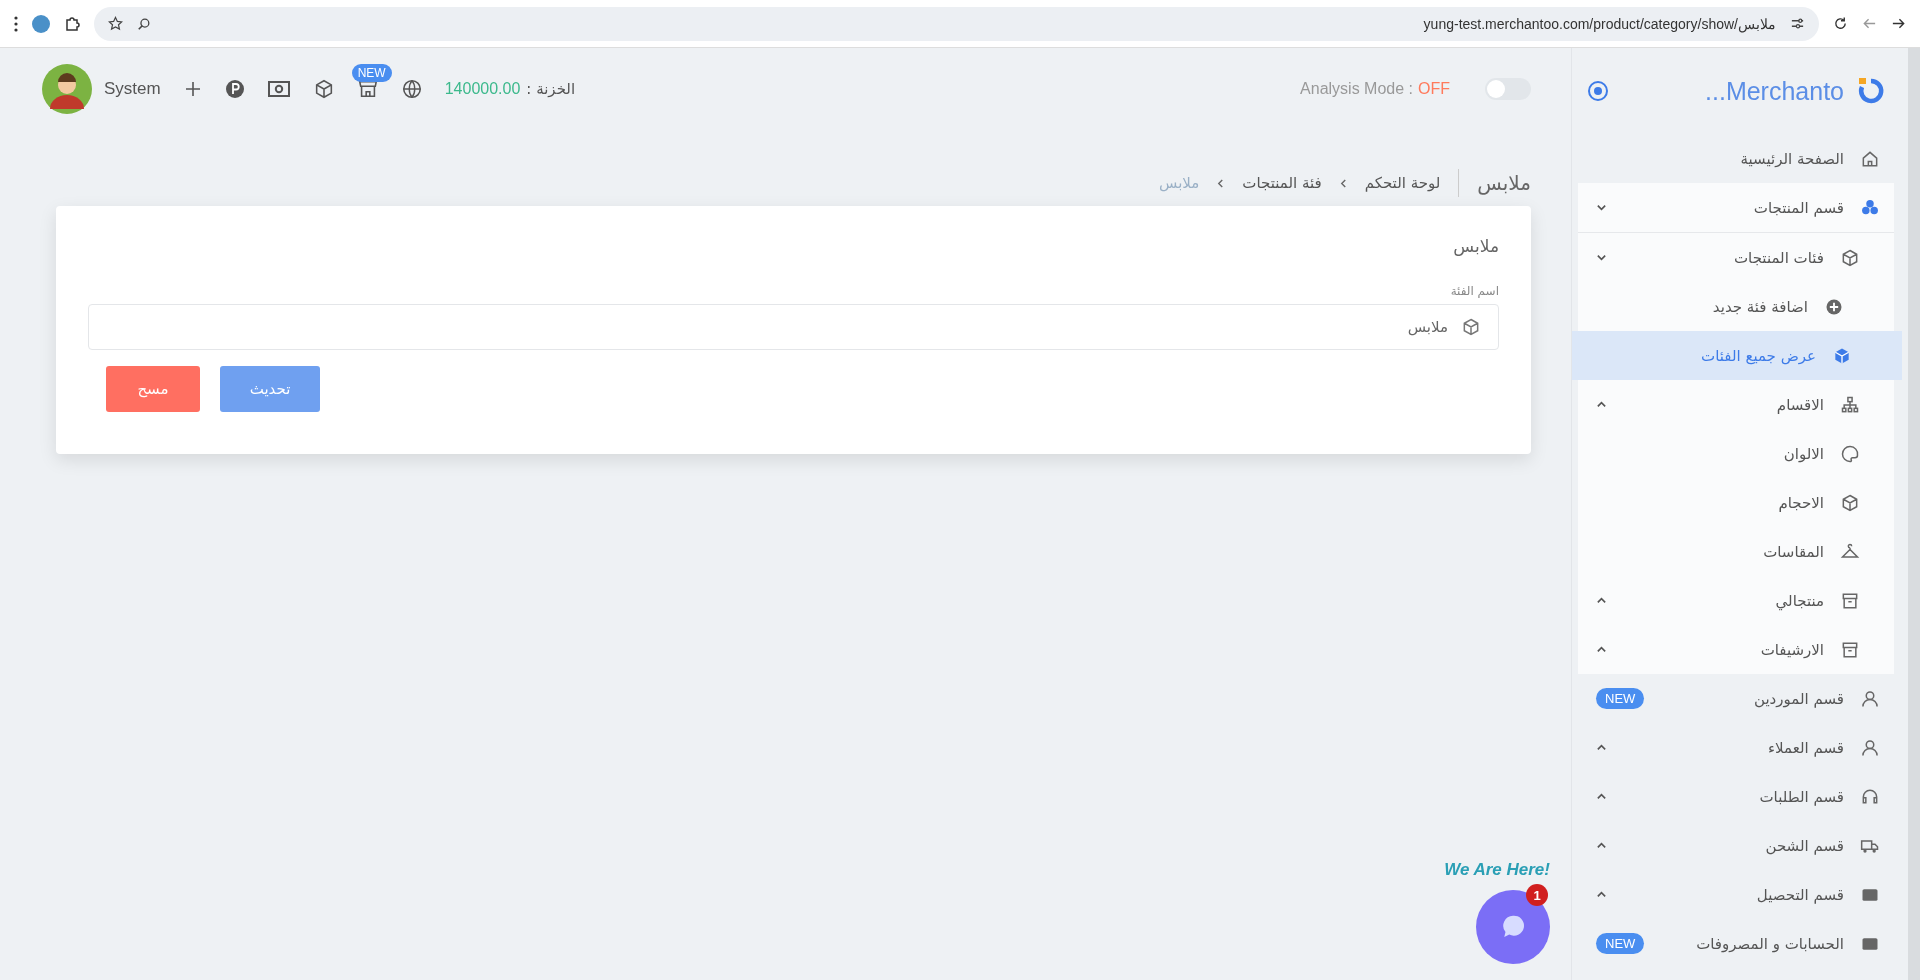  Describe the element at coordinates (132, 89) in the screenshot. I see `user-name: System` at that location.